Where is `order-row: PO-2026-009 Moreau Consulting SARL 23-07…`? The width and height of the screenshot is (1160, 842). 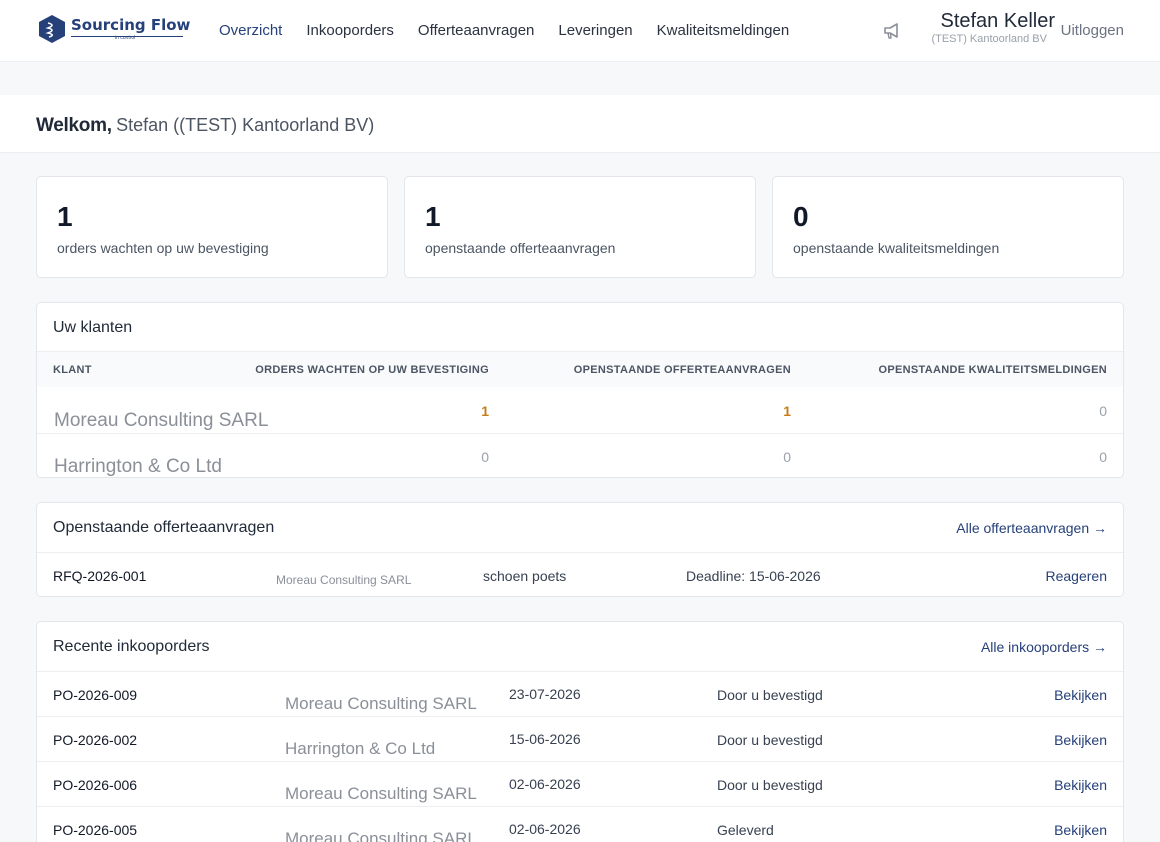 order-row: PO-2026-009 Moreau Consulting SARL 23-07… is located at coordinates (580, 693).